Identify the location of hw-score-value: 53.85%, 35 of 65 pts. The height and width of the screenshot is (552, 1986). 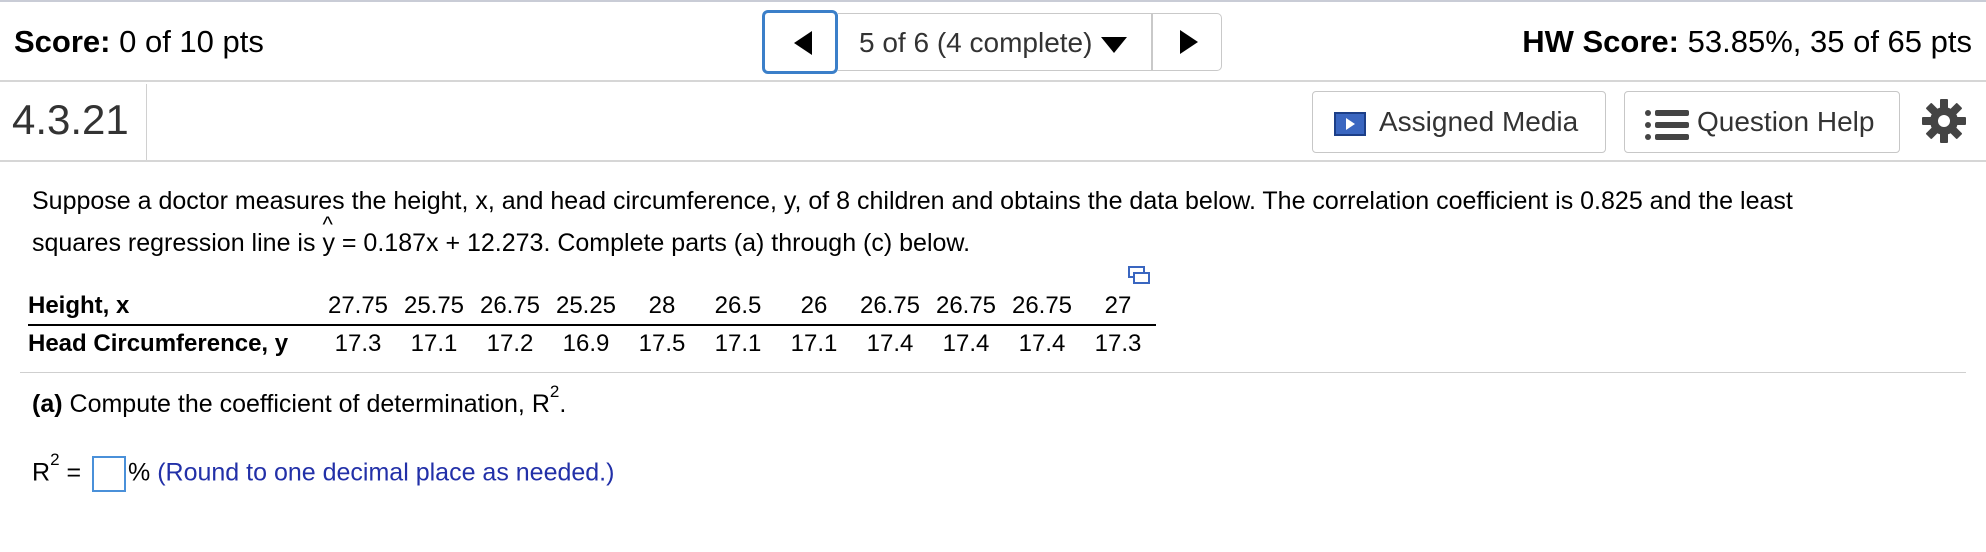
(1829, 41).